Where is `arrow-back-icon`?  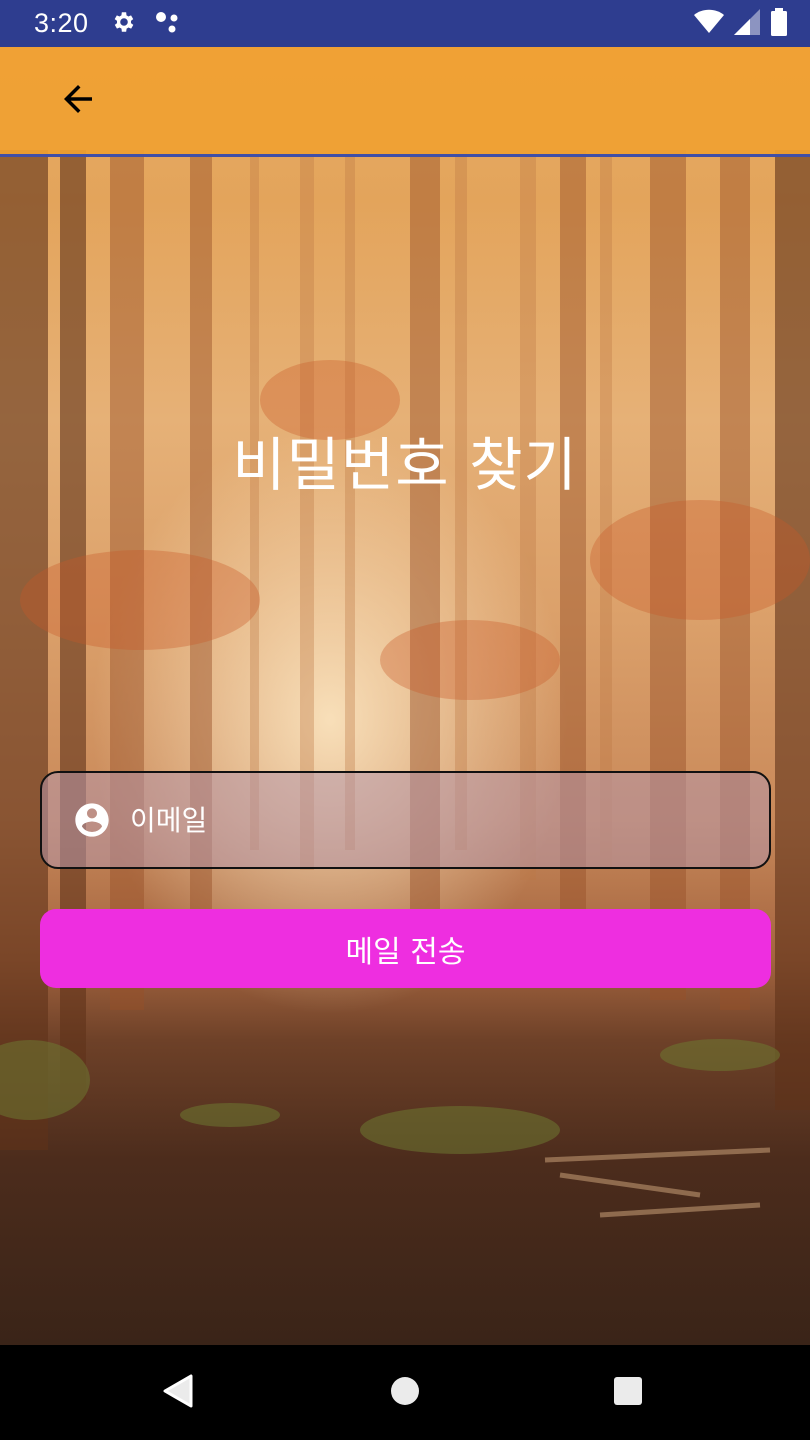 arrow-back-icon is located at coordinates (78, 101).